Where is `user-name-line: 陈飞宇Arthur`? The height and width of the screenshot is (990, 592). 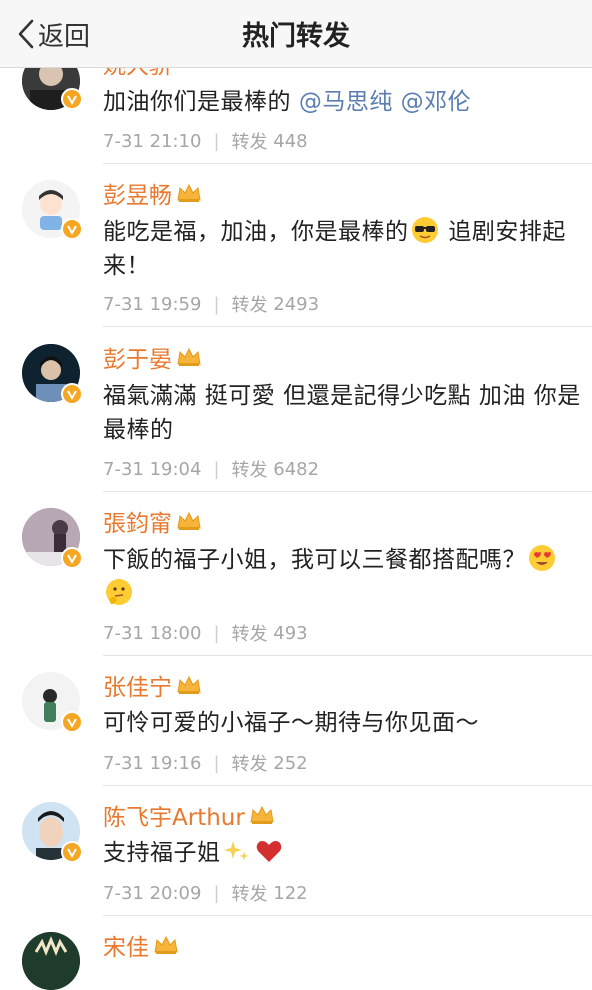
user-name-line: 陈飞宇Arthur is located at coordinates (189, 815).